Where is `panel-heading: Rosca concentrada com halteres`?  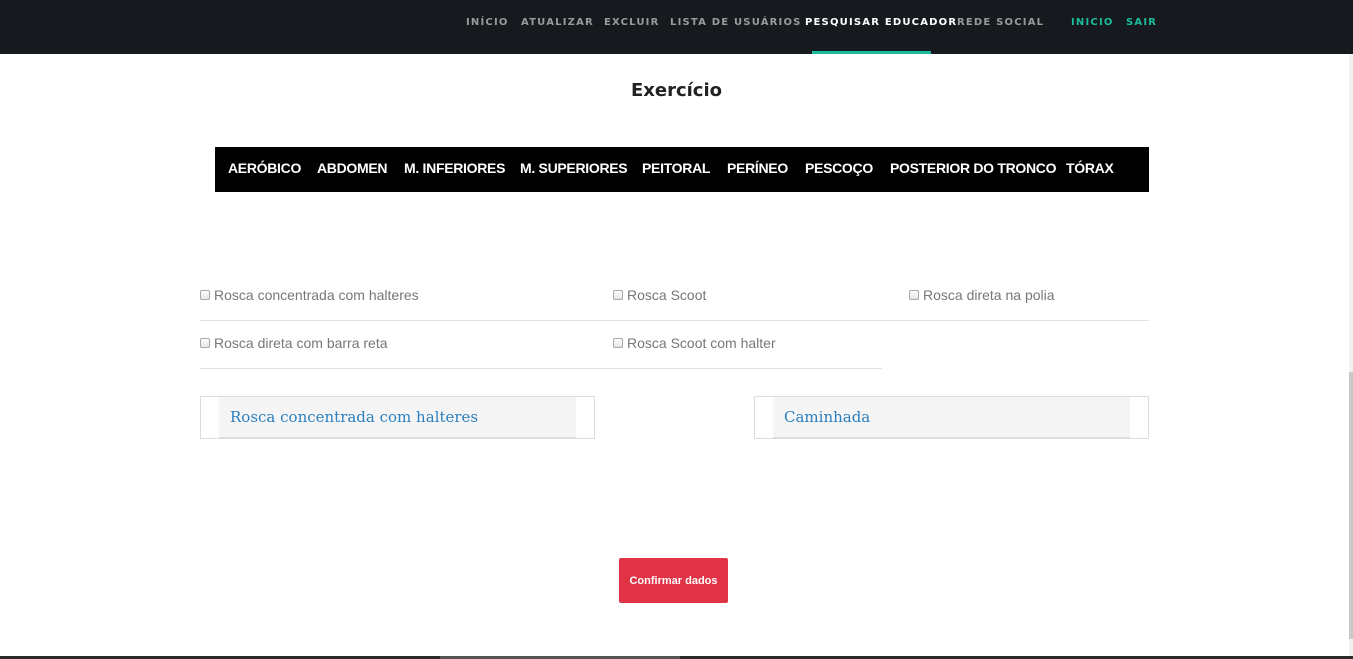 panel-heading: Rosca concentrada com halteres is located at coordinates (397, 417).